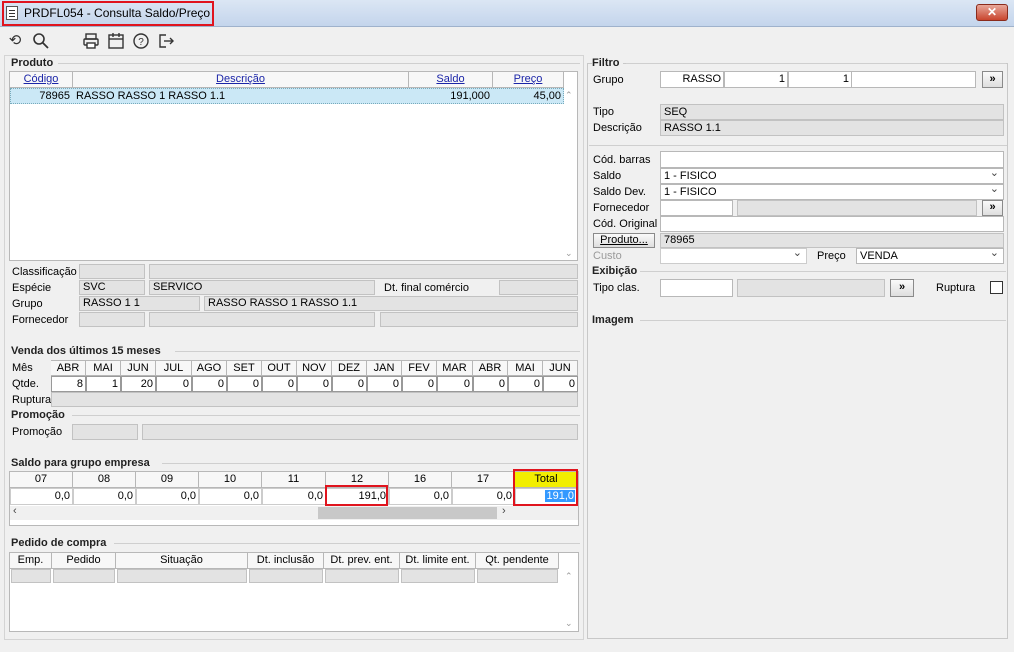  I want to click on col-saldo: Saldo, so click(451, 80).